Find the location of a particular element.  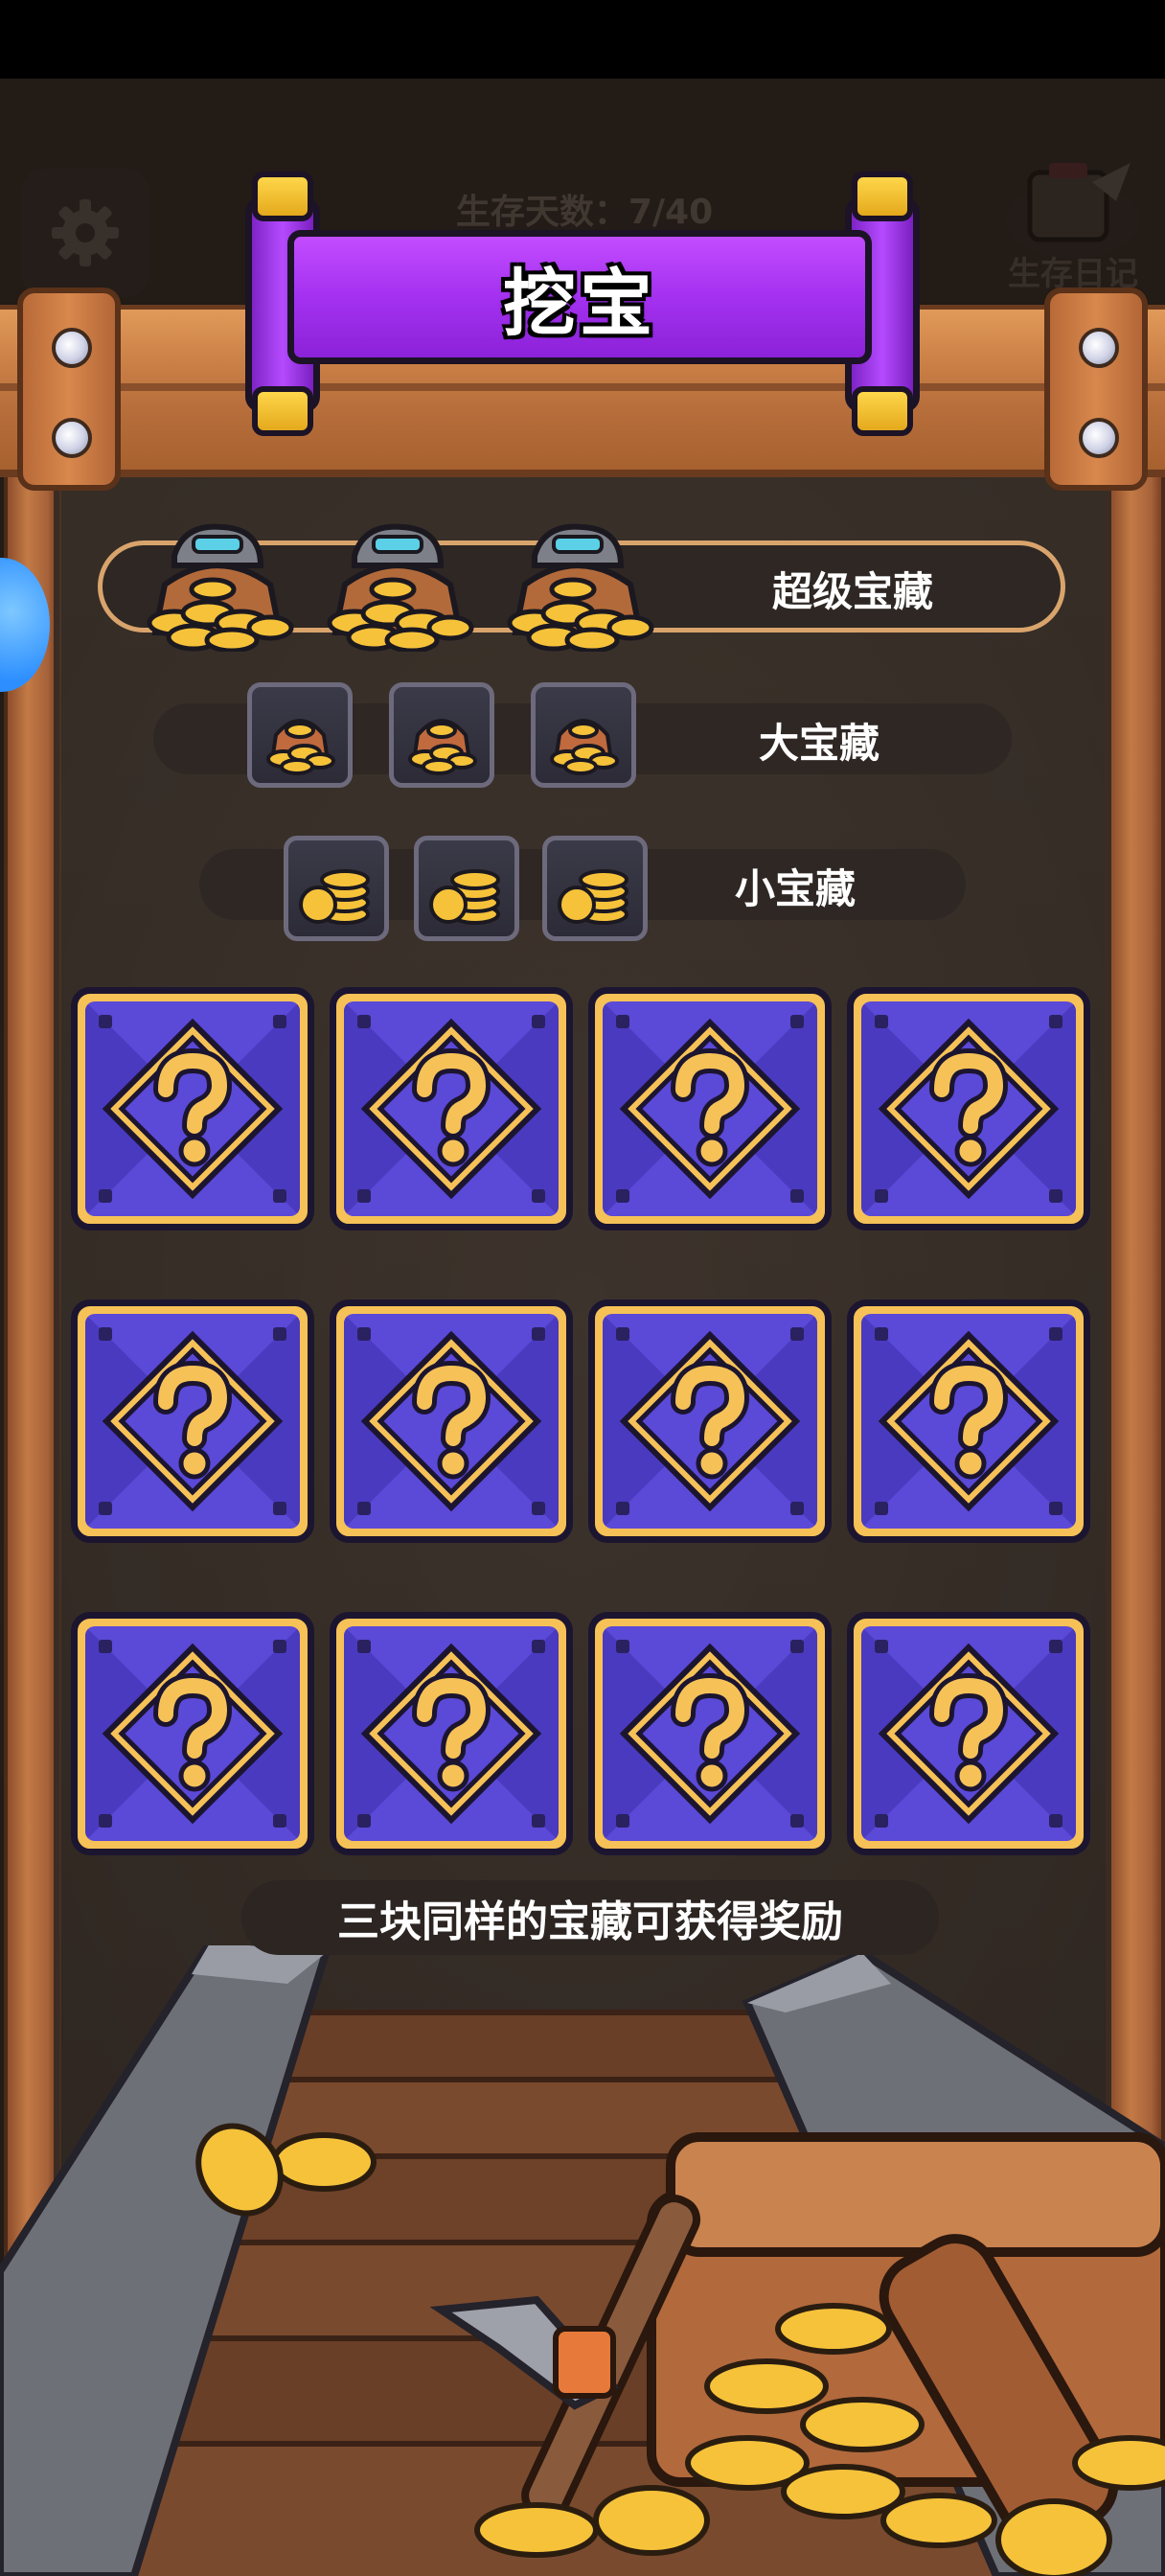

frame-right-post is located at coordinates (1096, 389).